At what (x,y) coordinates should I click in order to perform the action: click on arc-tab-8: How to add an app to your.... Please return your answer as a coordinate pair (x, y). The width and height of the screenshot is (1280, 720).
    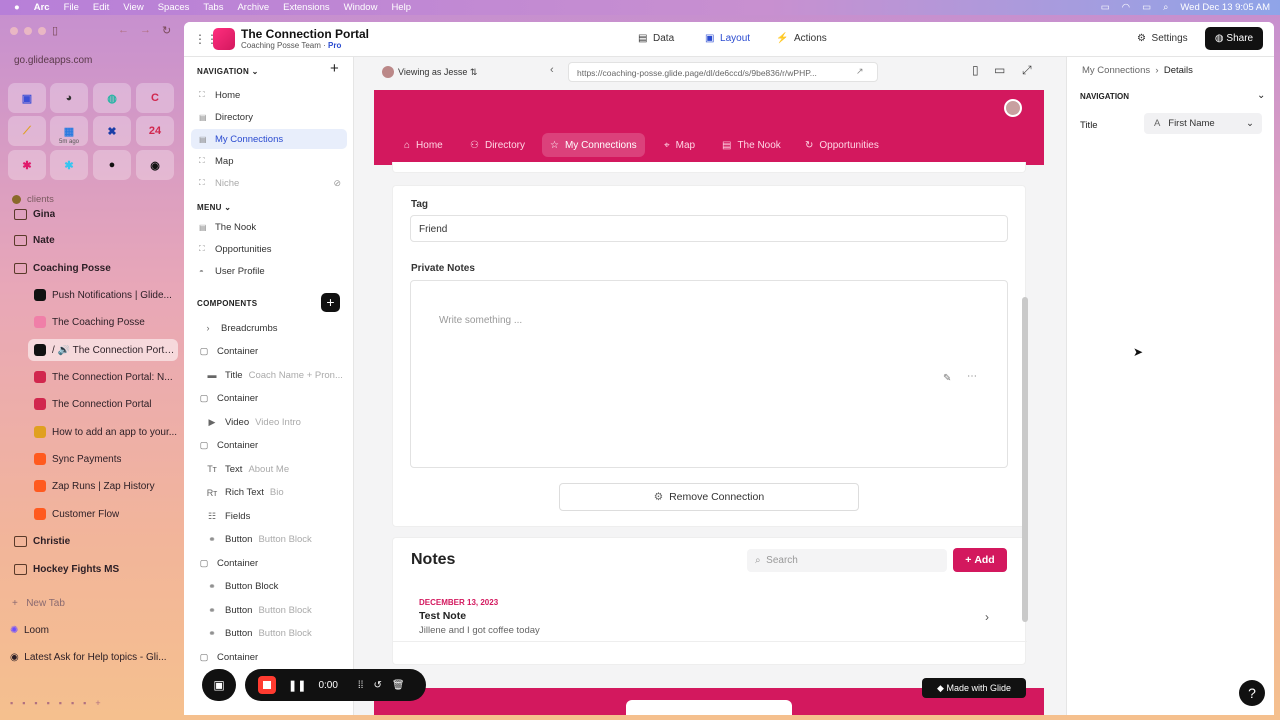
    Looking at the image, I should click on (103, 432).